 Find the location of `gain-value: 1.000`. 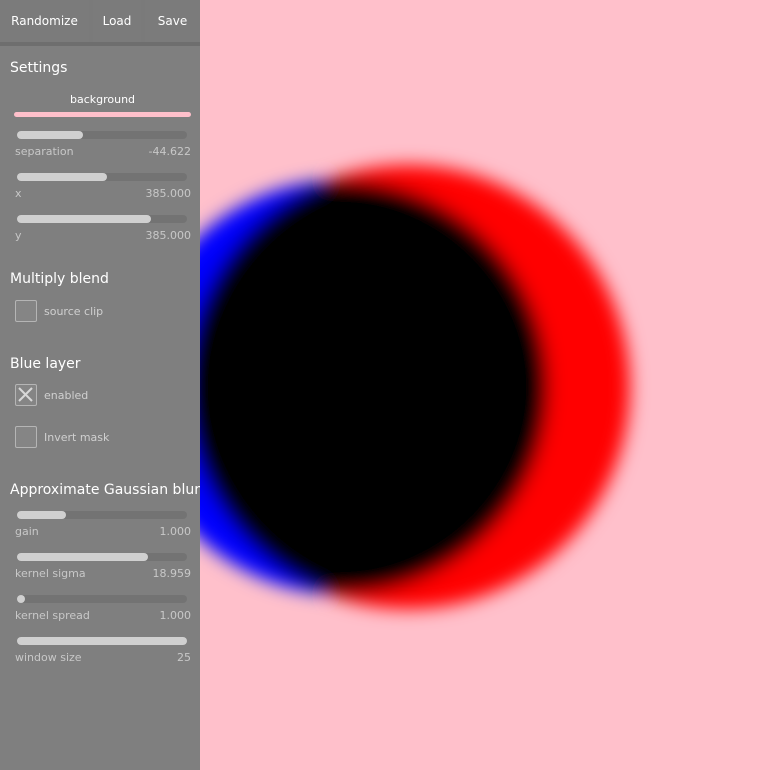

gain-value: 1.000 is located at coordinates (175, 531).